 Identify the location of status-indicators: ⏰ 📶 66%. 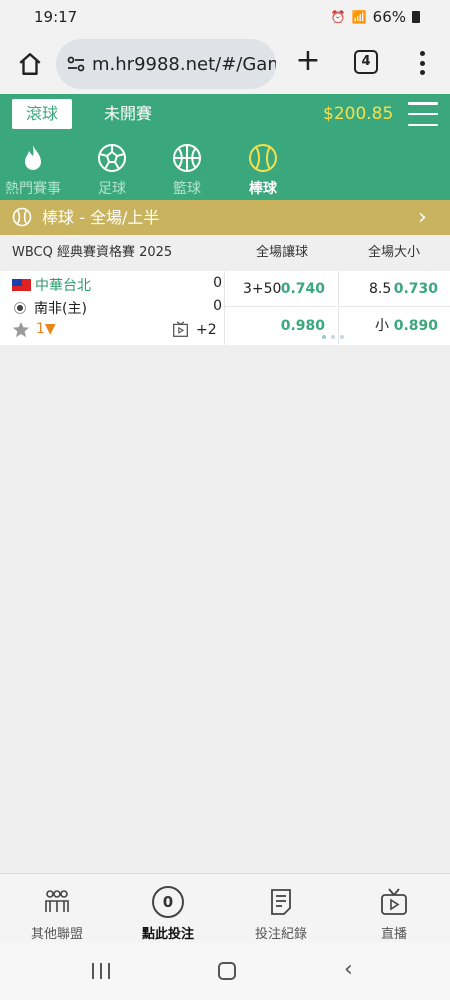
(375, 17).